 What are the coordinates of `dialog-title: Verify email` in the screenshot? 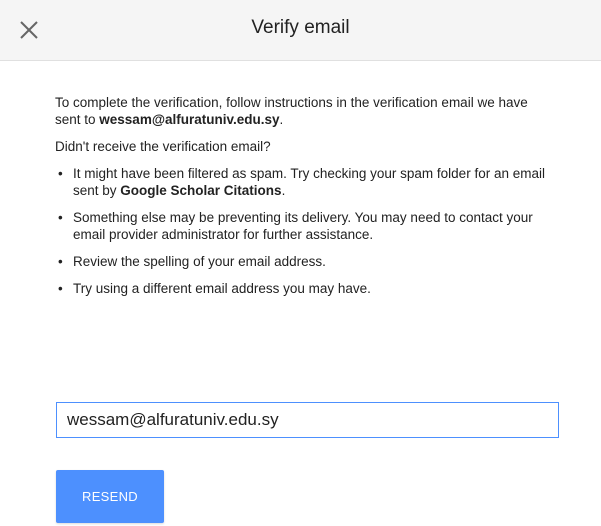 It's located at (300, 27).